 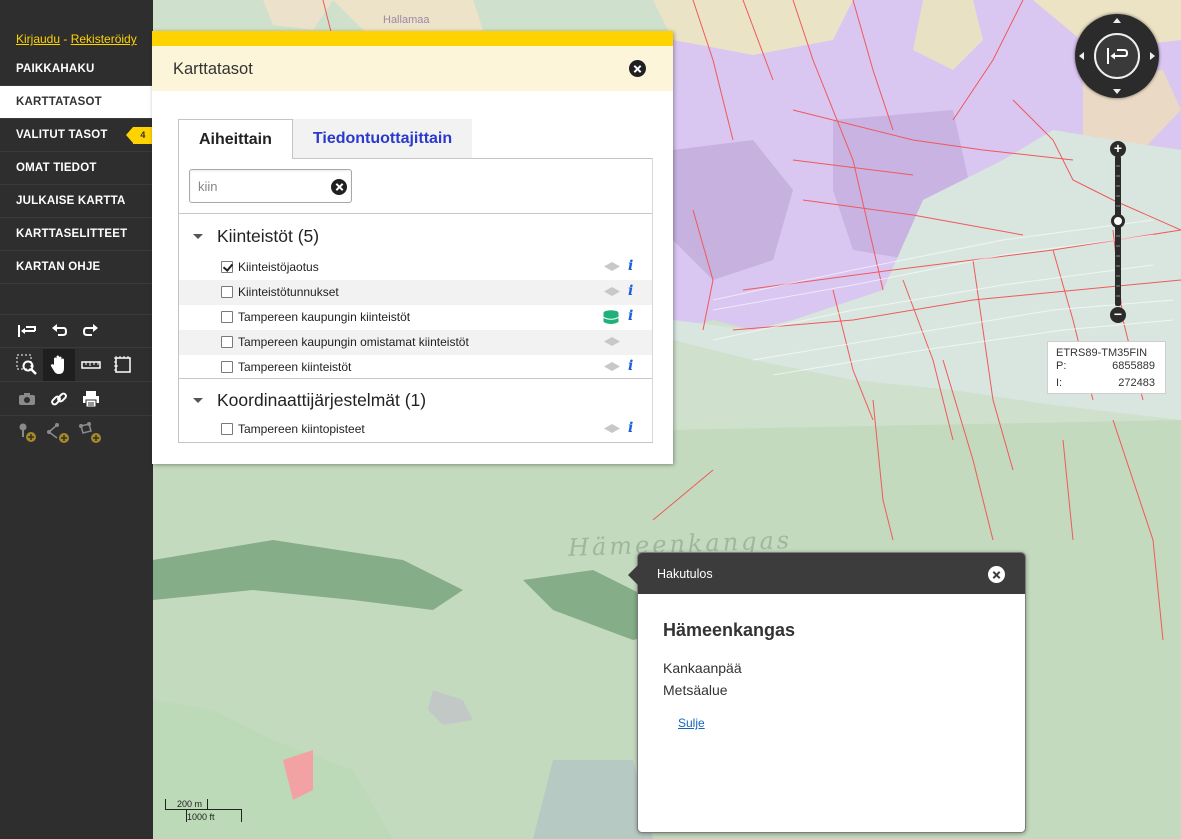 I want to click on flyout-close-icon, so click(x=637, y=68).